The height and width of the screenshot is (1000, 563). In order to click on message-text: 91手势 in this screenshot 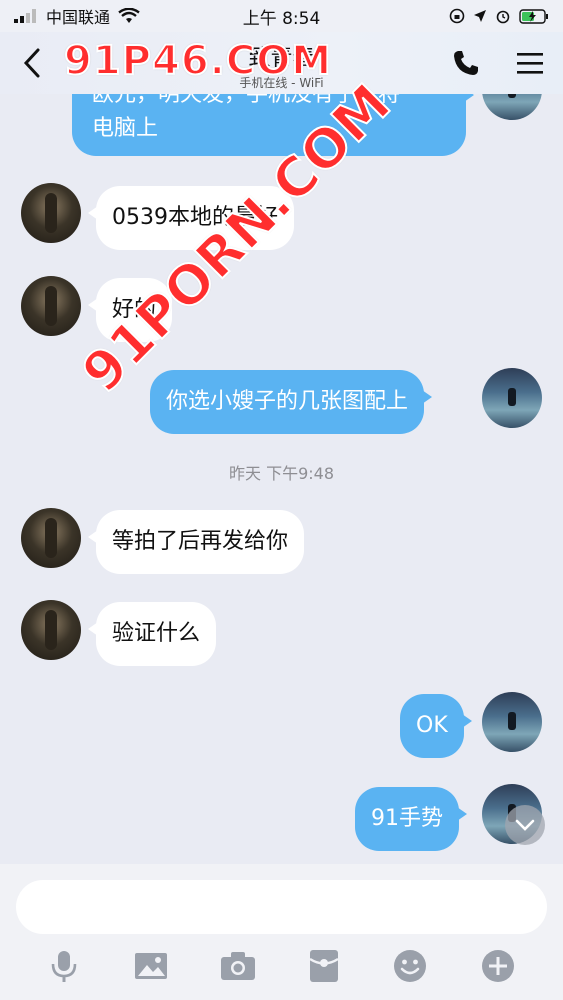, I will do `click(407, 818)`.